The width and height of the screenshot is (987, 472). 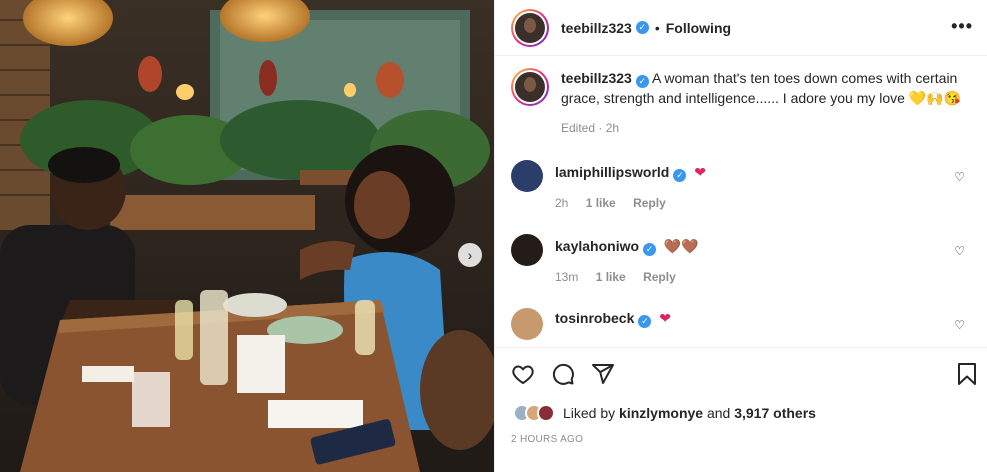 What do you see at coordinates (523, 374) in the screenshot?
I see `heart-icon` at bounding box center [523, 374].